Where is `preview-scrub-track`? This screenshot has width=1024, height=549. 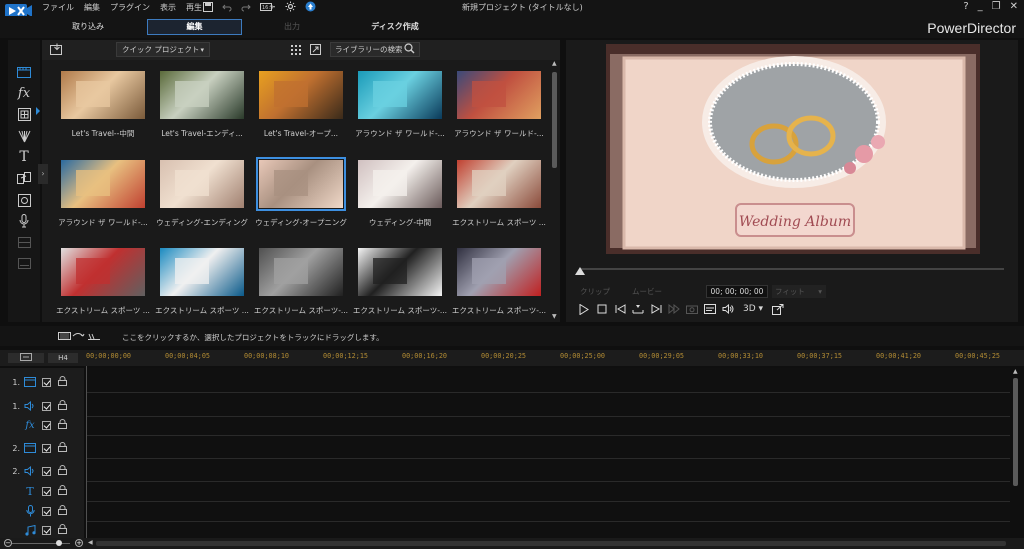 preview-scrub-track is located at coordinates (792, 269).